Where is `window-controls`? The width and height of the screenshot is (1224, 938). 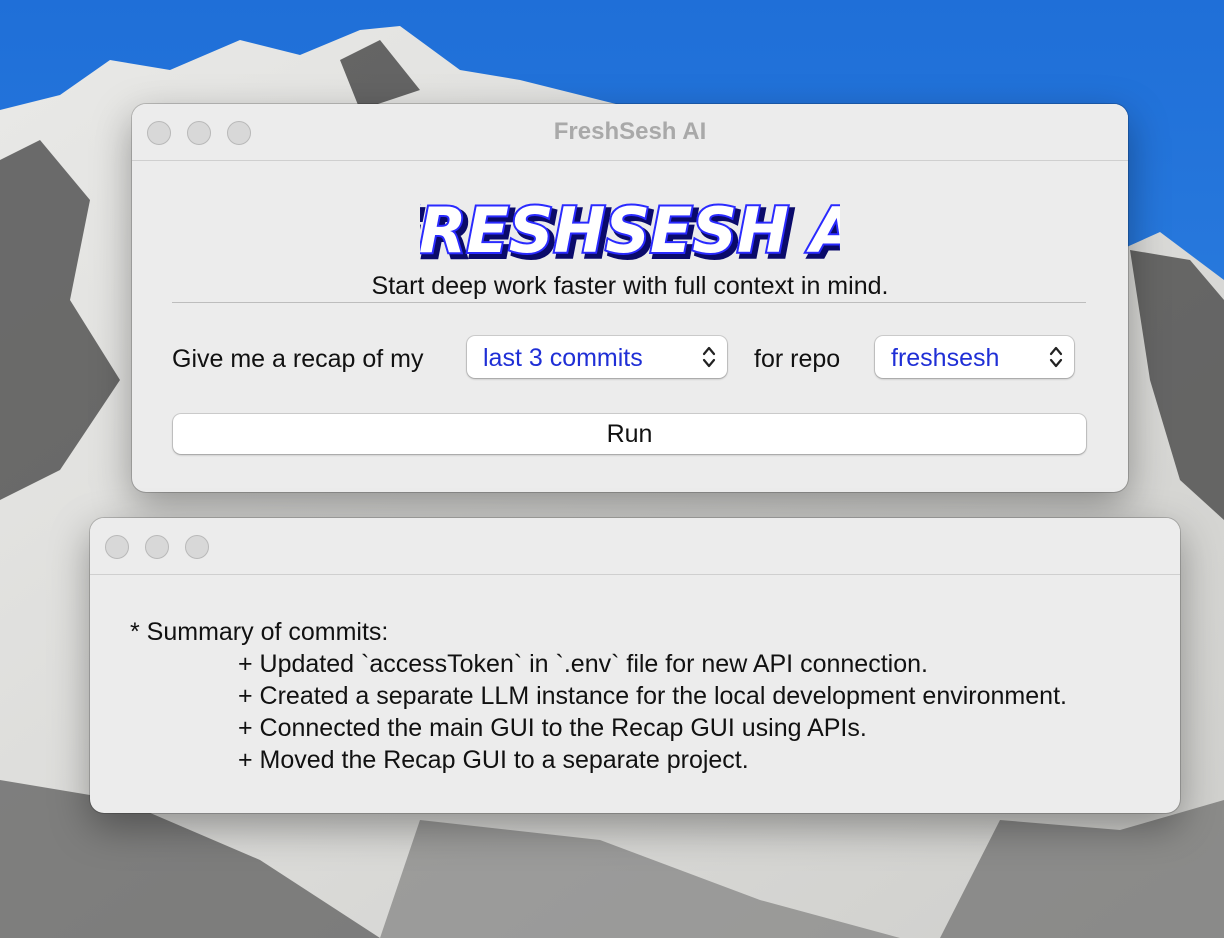 window-controls is located at coordinates (157, 547).